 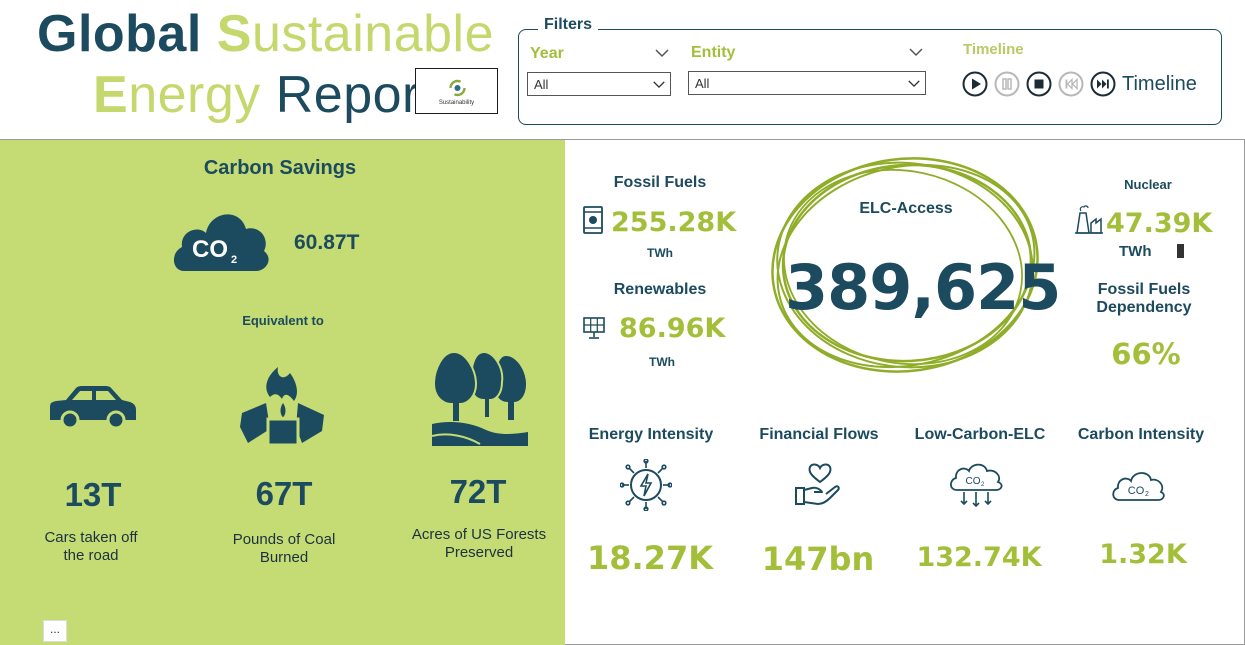 What do you see at coordinates (456, 103) in the screenshot?
I see `logo-text: Sustainability` at bounding box center [456, 103].